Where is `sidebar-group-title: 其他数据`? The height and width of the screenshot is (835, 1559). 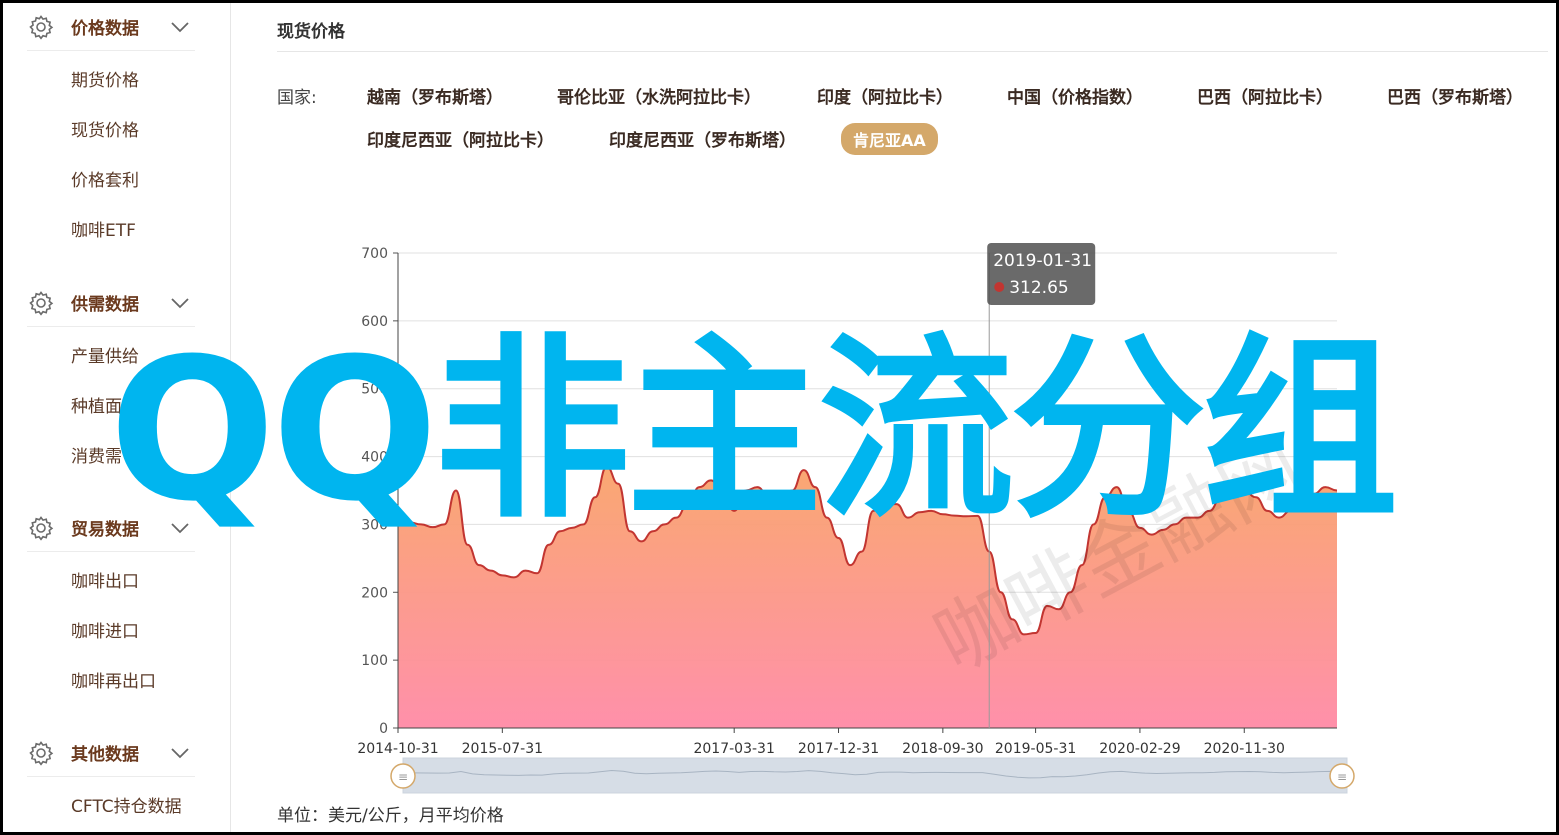
sidebar-group-title: 其他数据 is located at coordinates (105, 755).